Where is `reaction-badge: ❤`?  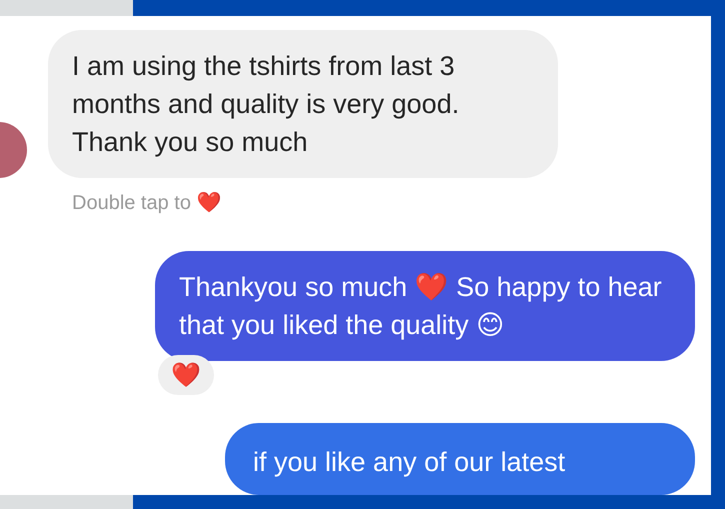
reaction-badge: ❤ is located at coordinates (186, 375).